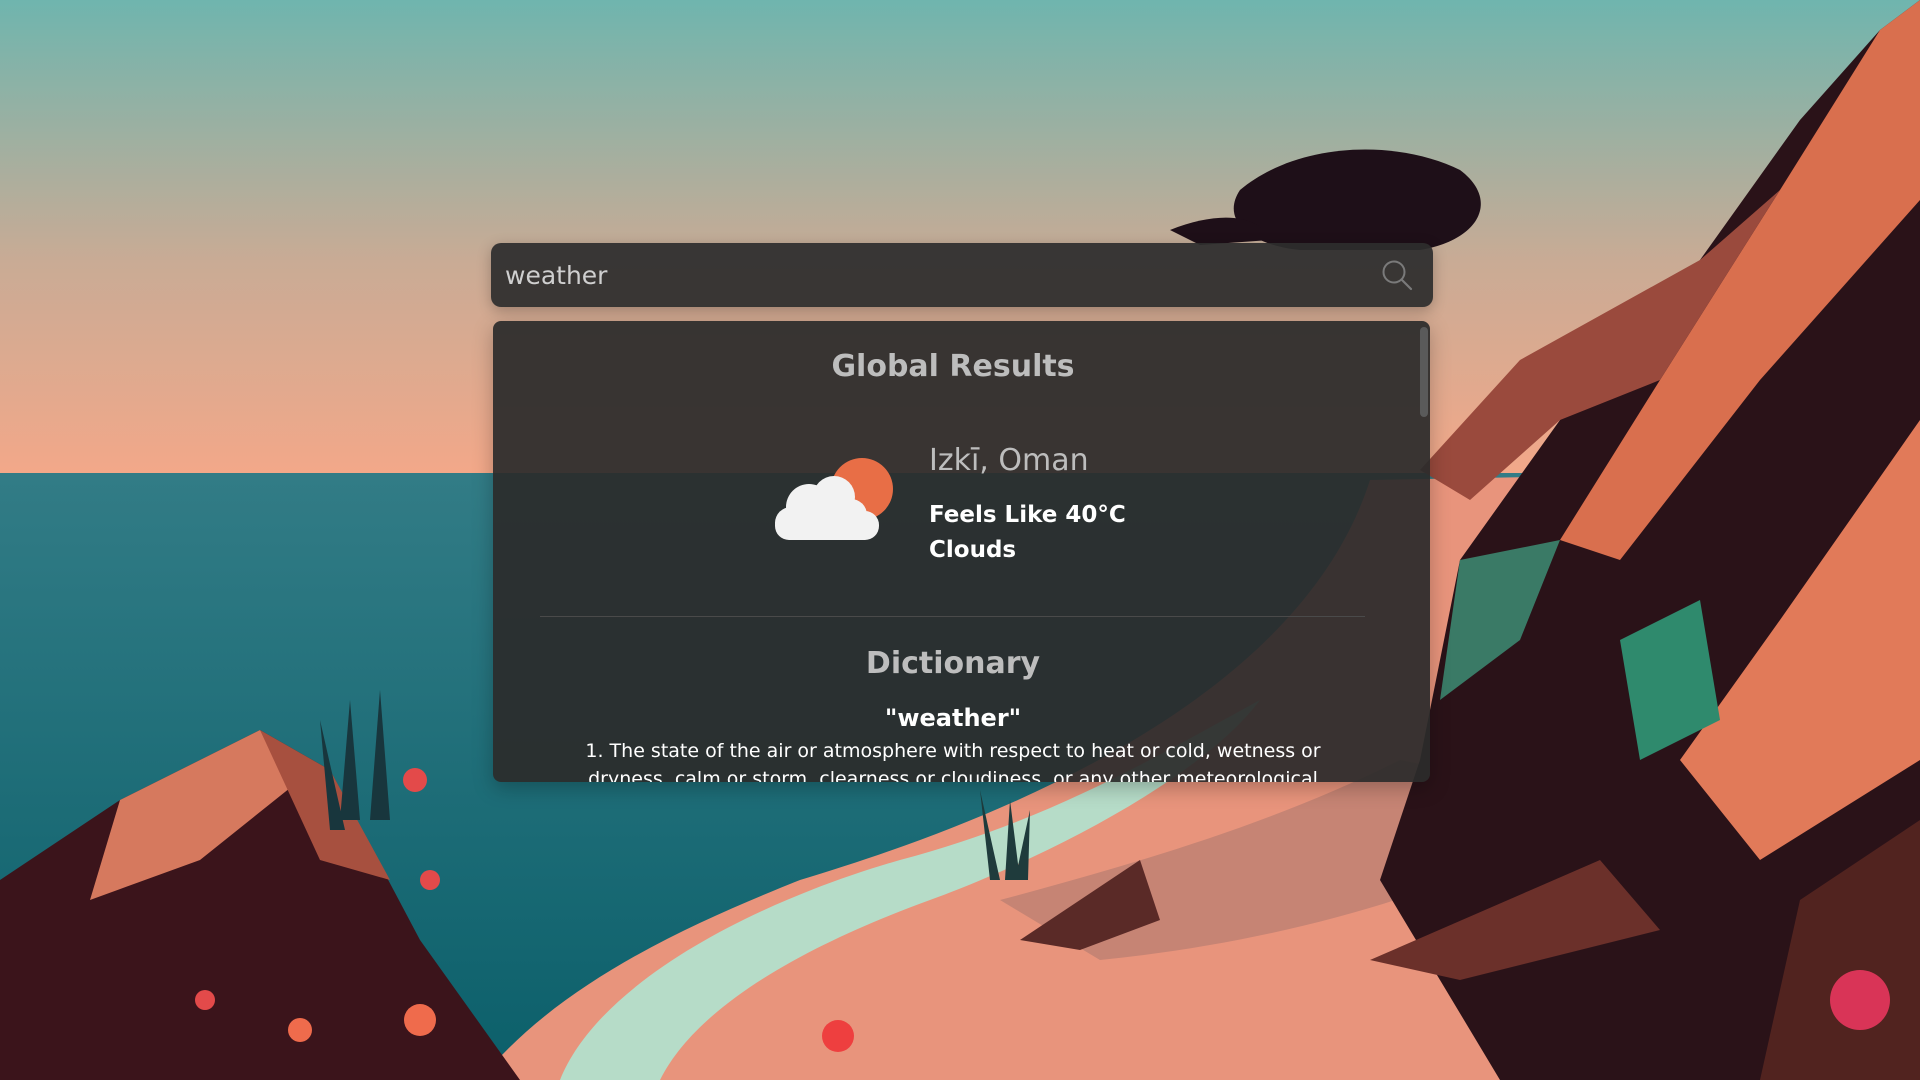  I want to click on weather-condition: Clouds, so click(973, 550).